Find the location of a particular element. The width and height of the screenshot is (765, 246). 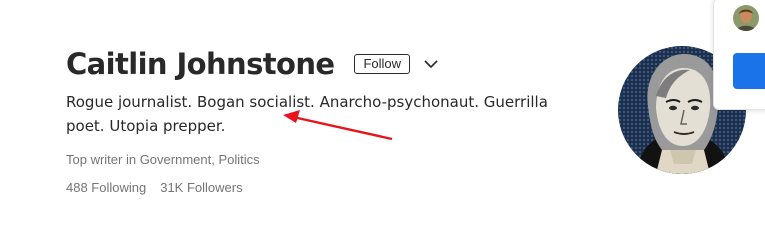

author-header: Caitlin Johnstone Follow is located at coordinates (253, 64).